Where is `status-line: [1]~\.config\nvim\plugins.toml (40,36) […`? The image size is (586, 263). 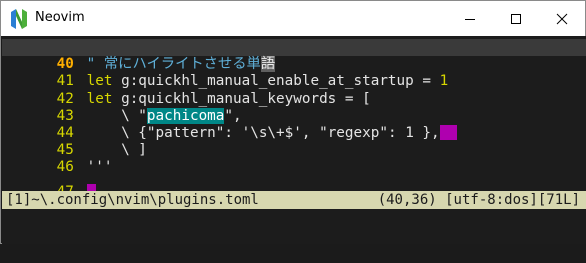
status-line: [1]~\.config\nvim\plugins.toml (40,36) [… is located at coordinates (294, 200).